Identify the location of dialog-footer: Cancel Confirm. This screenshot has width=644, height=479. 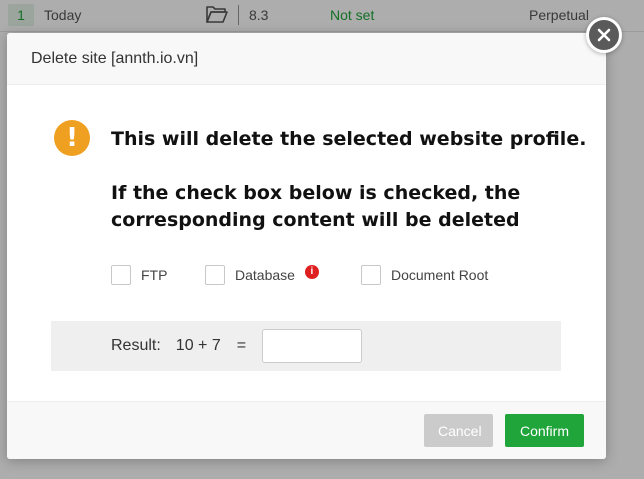
(306, 430).